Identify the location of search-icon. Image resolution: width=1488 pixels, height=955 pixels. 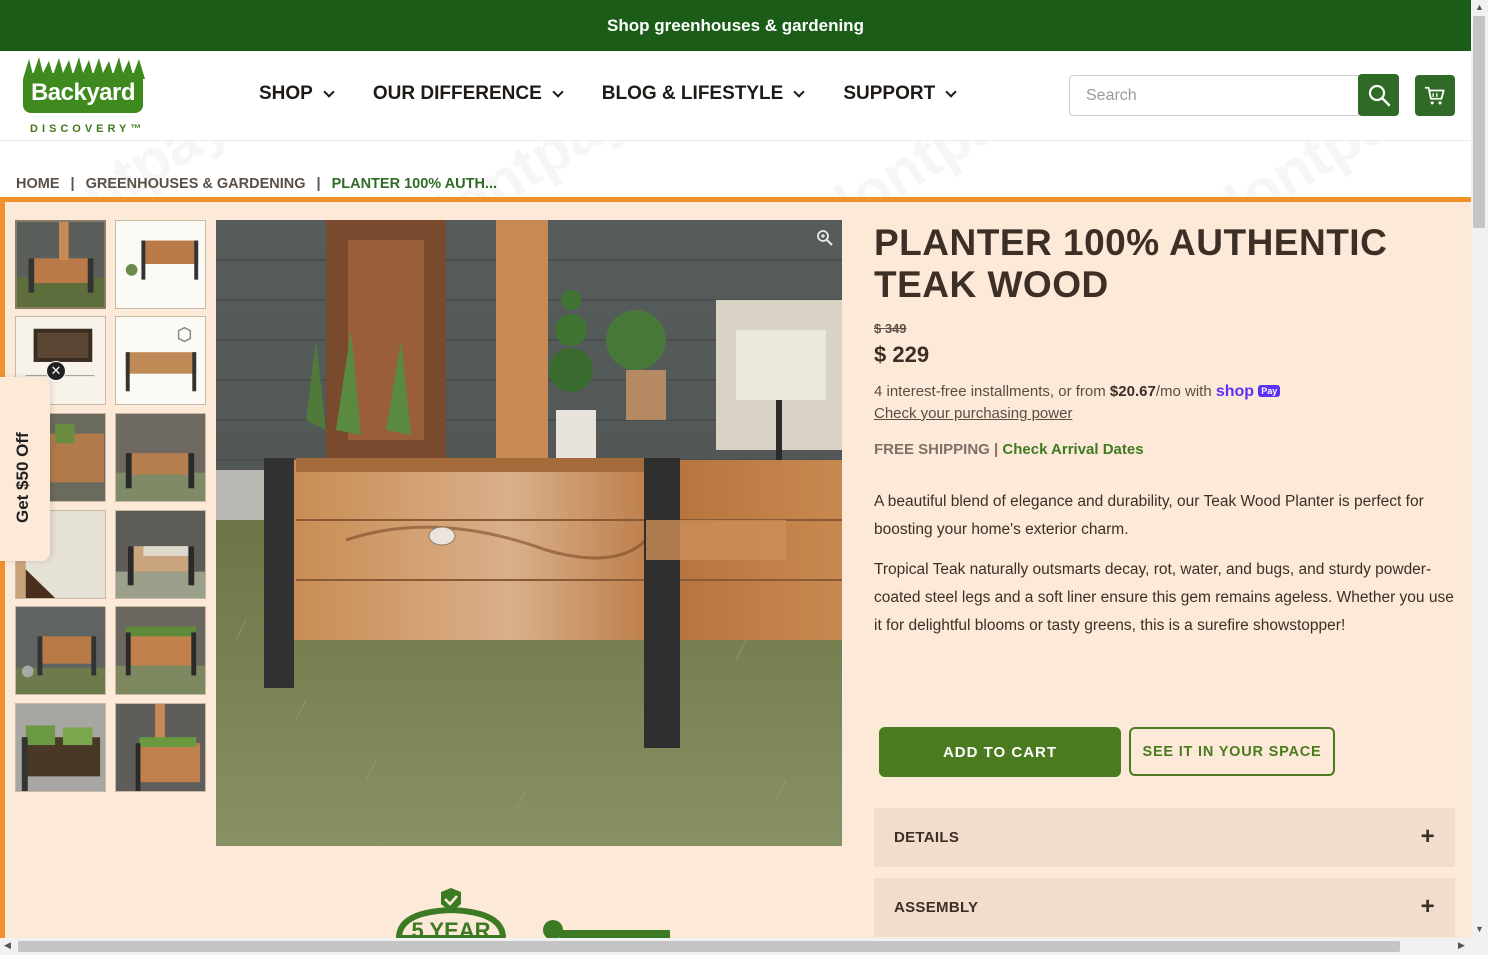
(1379, 95).